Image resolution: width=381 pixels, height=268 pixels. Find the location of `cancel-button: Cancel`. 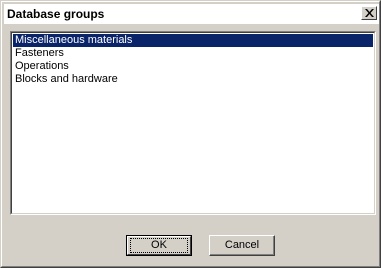

cancel-button: Cancel is located at coordinates (242, 245).